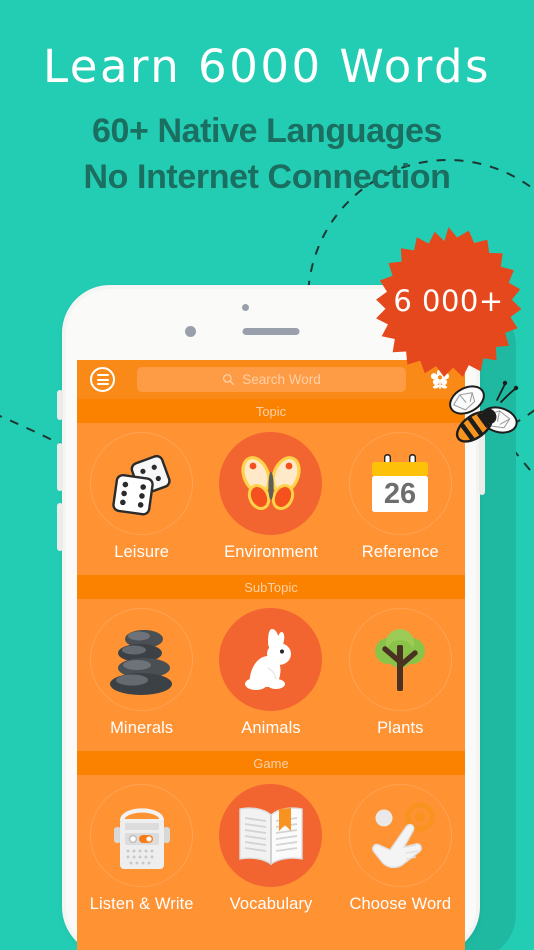 Image resolution: width=534 pixels, height=950 pixels. What do you see at coordinates (142, 659) in the screenshot?
I see `stacked-stones-icon` at bounding box center [142, 659].